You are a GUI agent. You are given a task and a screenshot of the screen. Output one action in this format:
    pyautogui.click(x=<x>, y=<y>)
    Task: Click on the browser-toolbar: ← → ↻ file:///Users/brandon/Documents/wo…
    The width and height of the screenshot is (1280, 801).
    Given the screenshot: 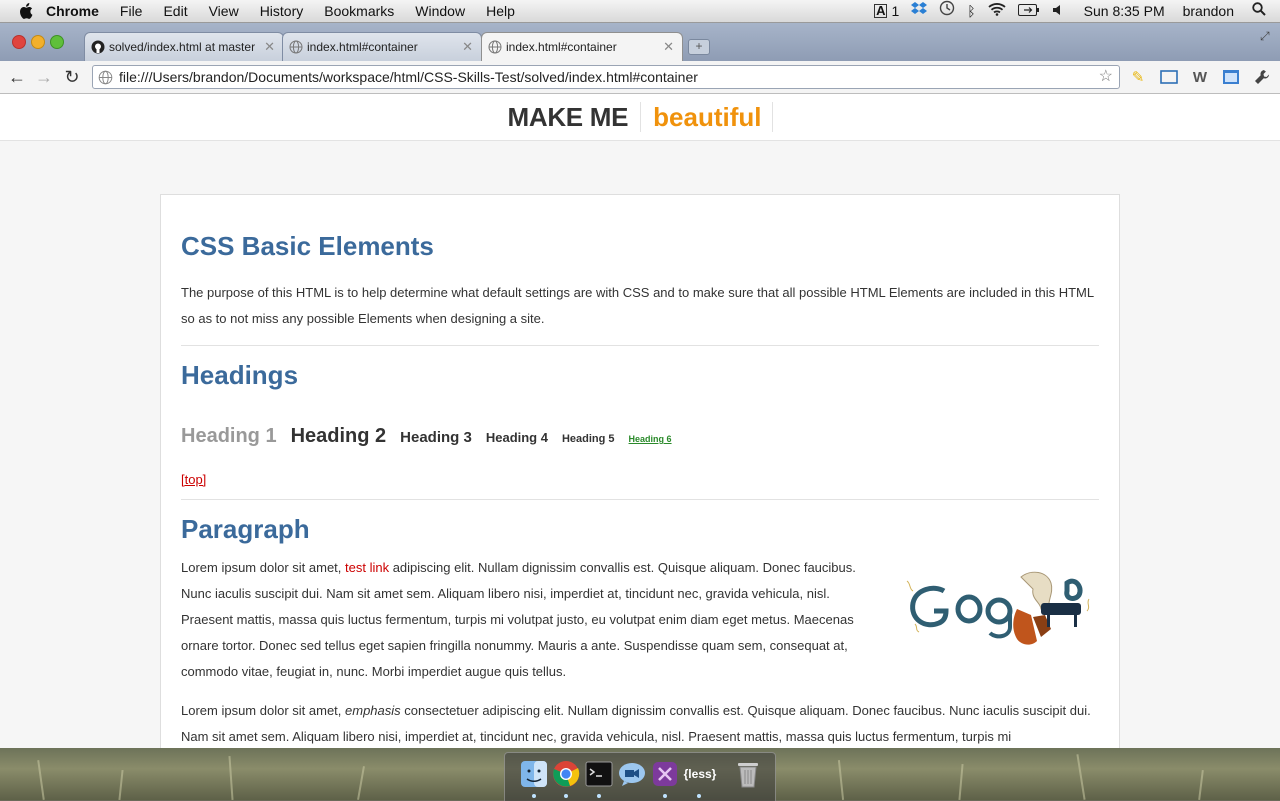 What is the action you would take?
    pyautogui.click(x=640, y=77)
    